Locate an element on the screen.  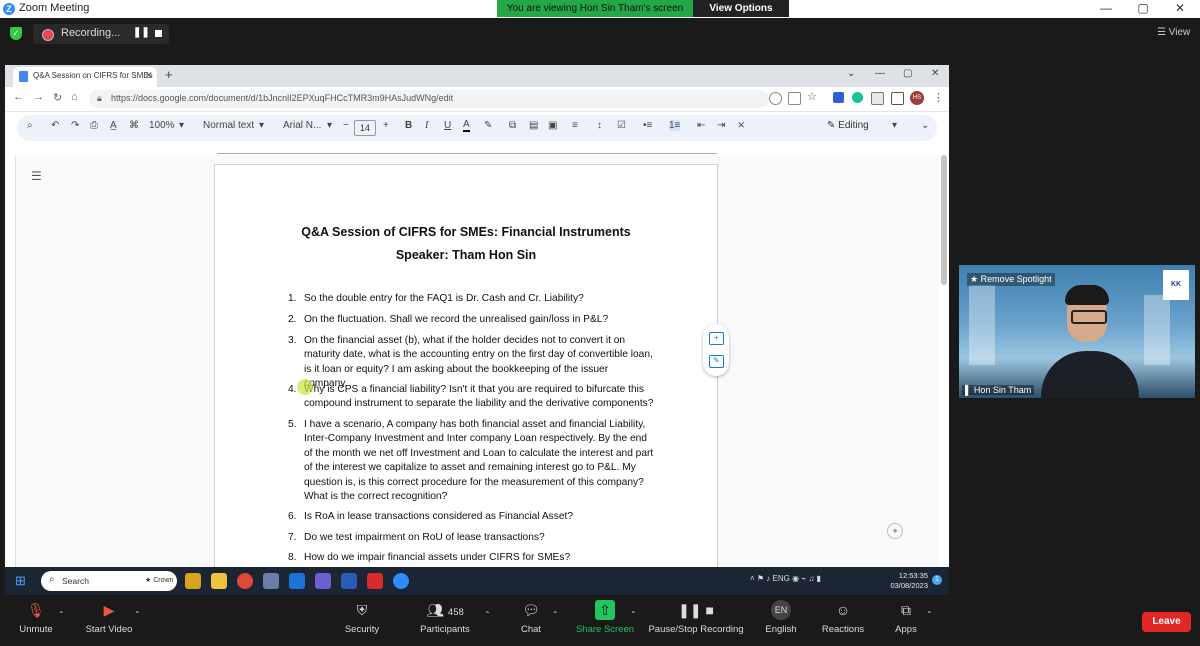
view-menu-button: ☰ View is located at coordinates (1173, 32).